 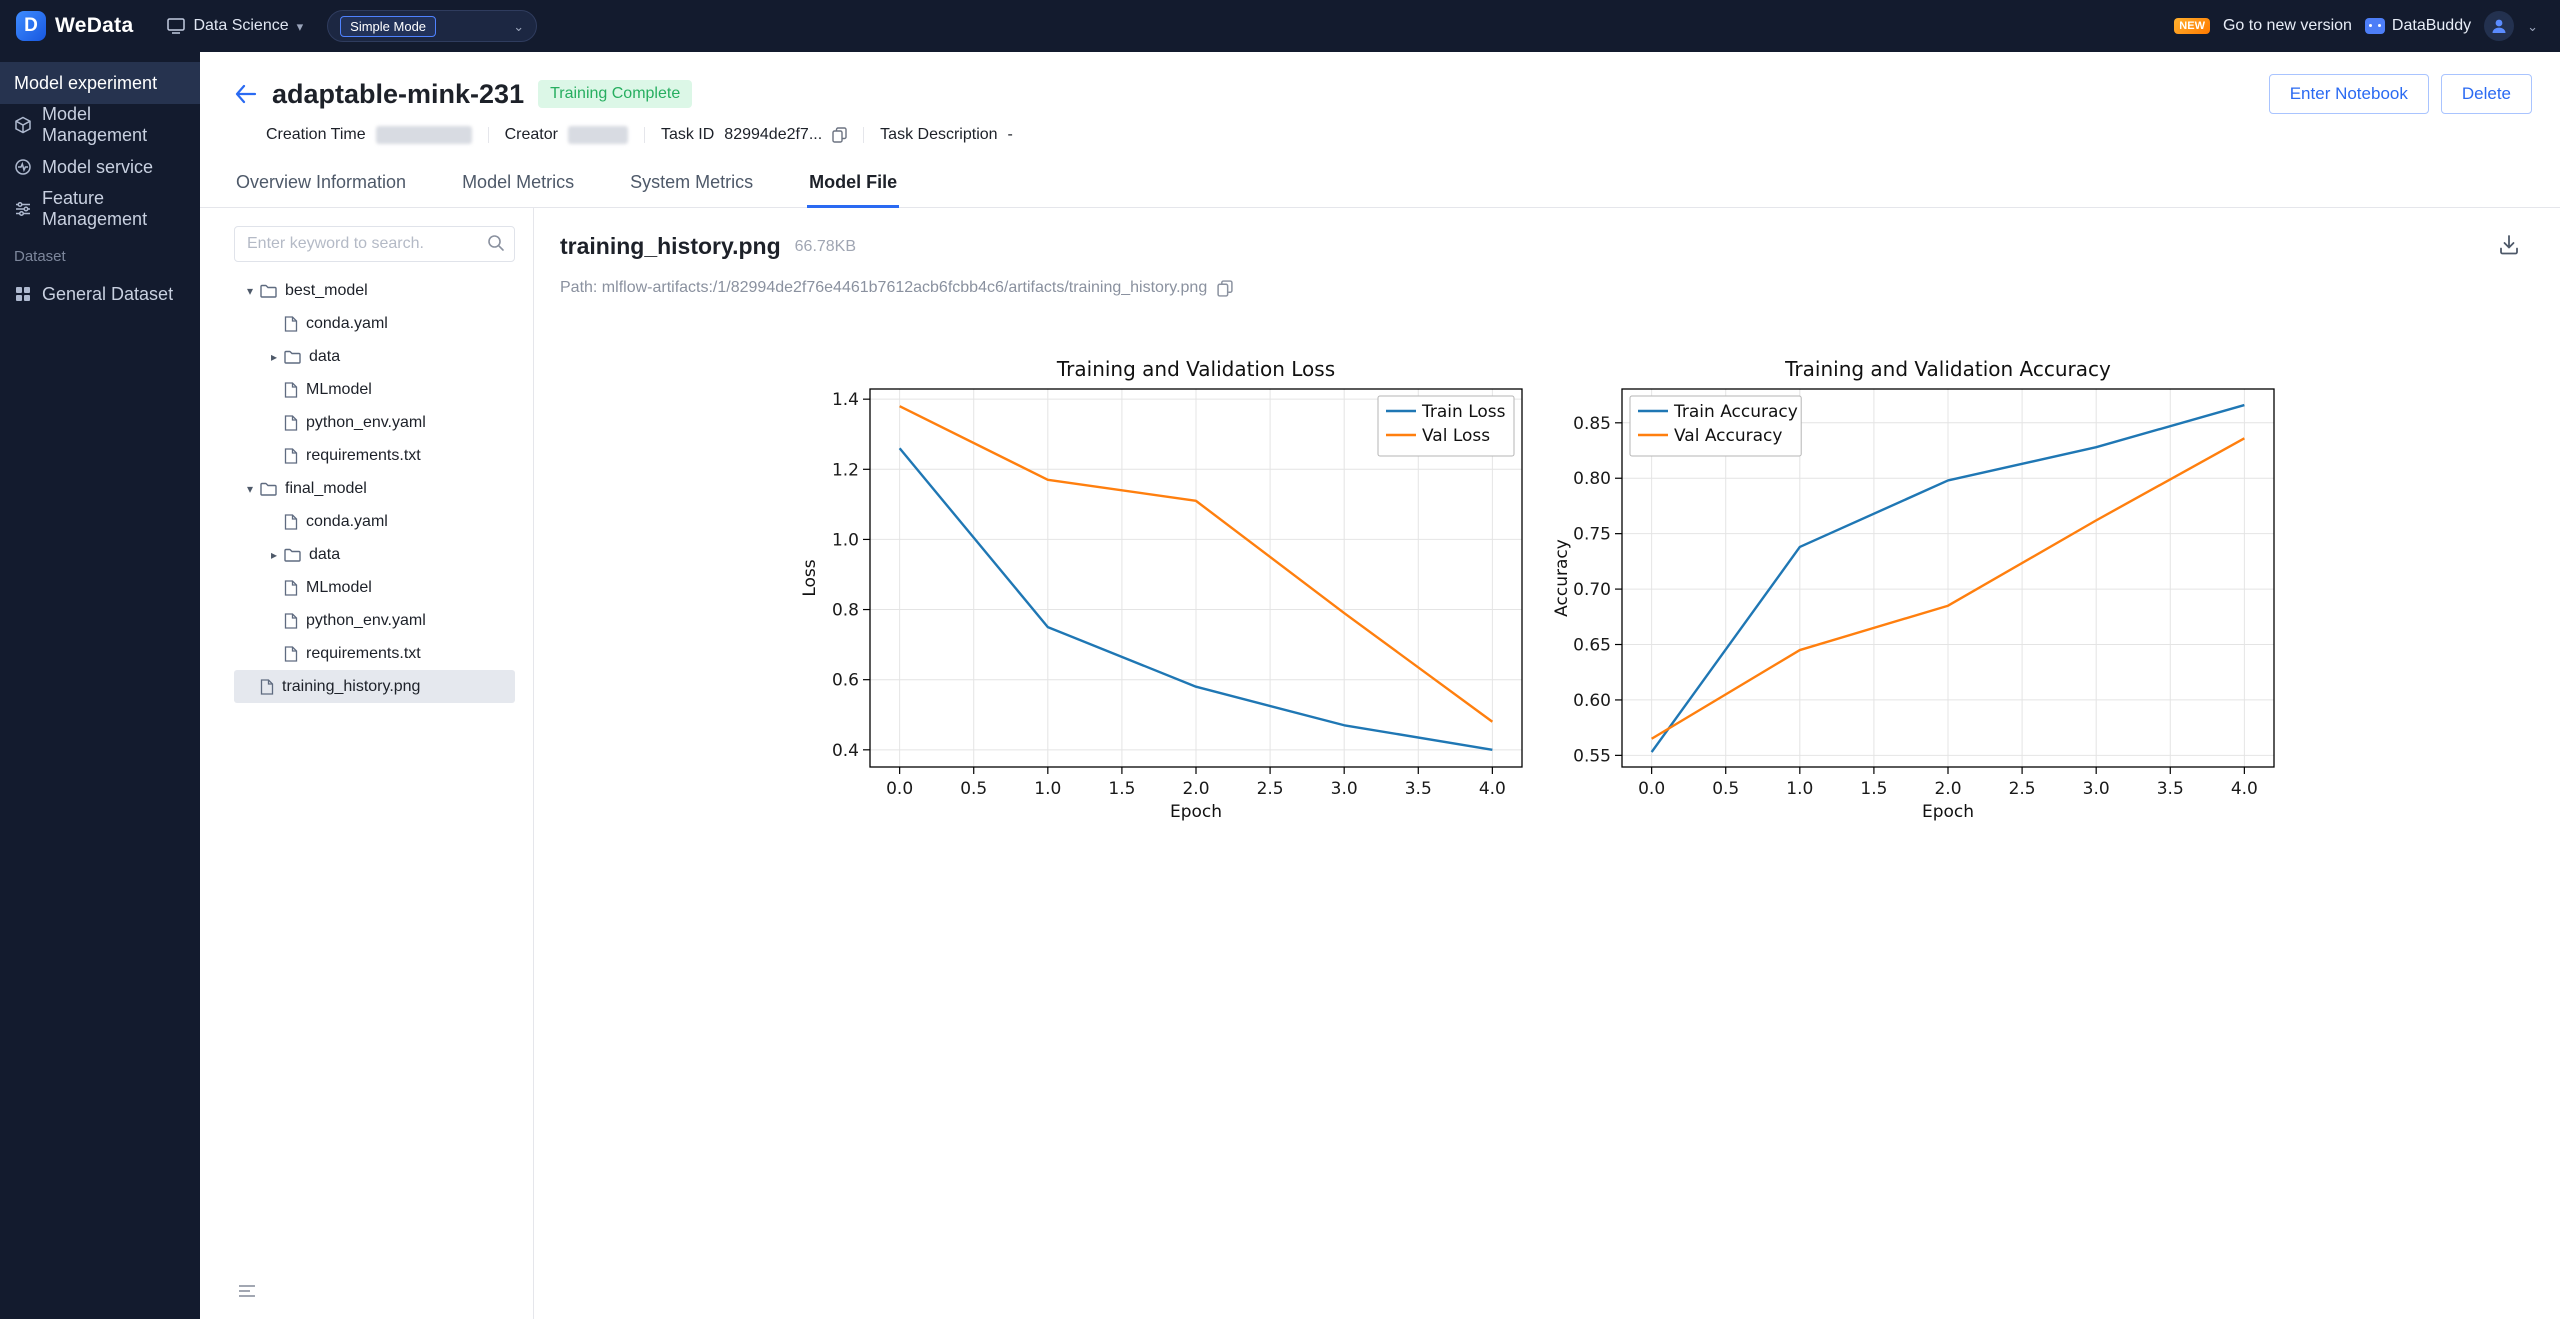 I want to click on mode-select: Simple Mode ⌄, so click(x=432, y=26).